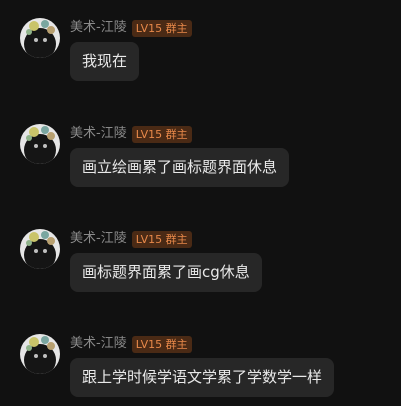  I want to click on message-bubble: 跟上学时候学语文学累了学数学一样, so click(202, 377).